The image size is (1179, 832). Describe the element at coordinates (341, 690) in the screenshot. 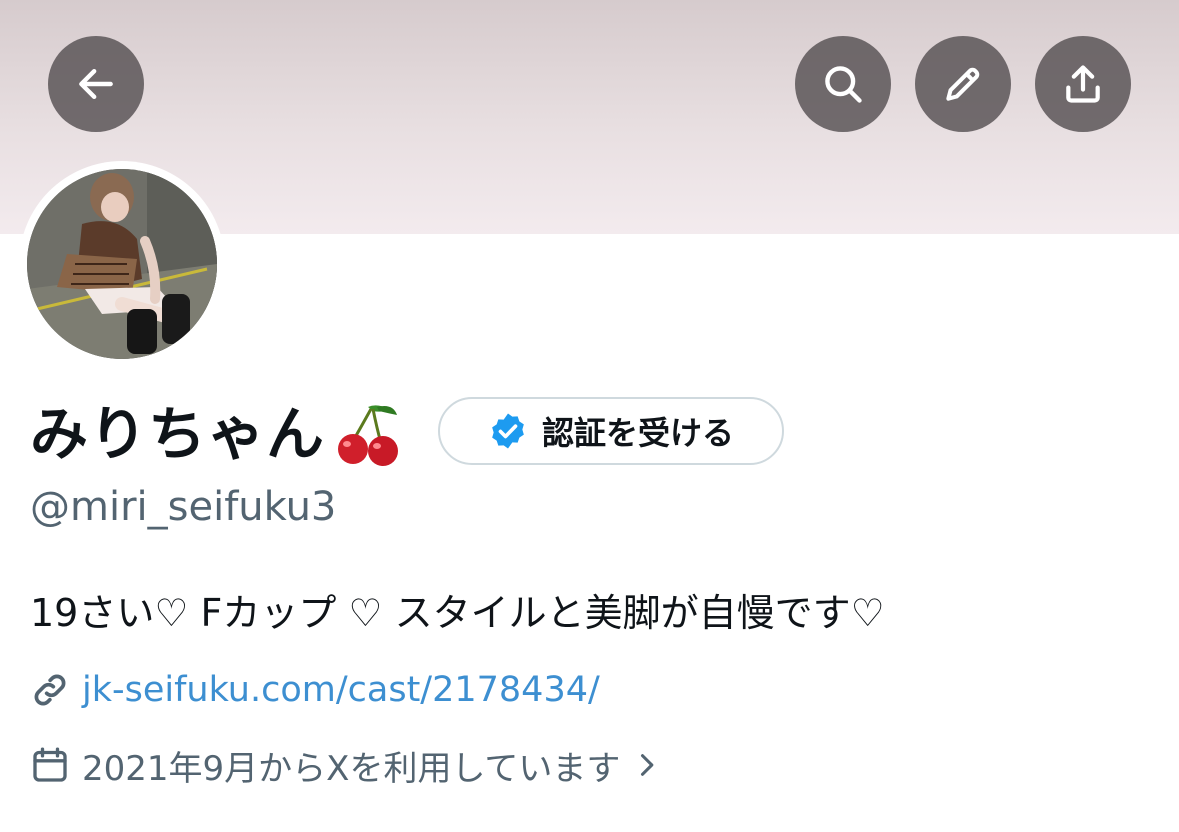

I see `website-link: jk-seifuku.com/cast/2178434/` at that location.